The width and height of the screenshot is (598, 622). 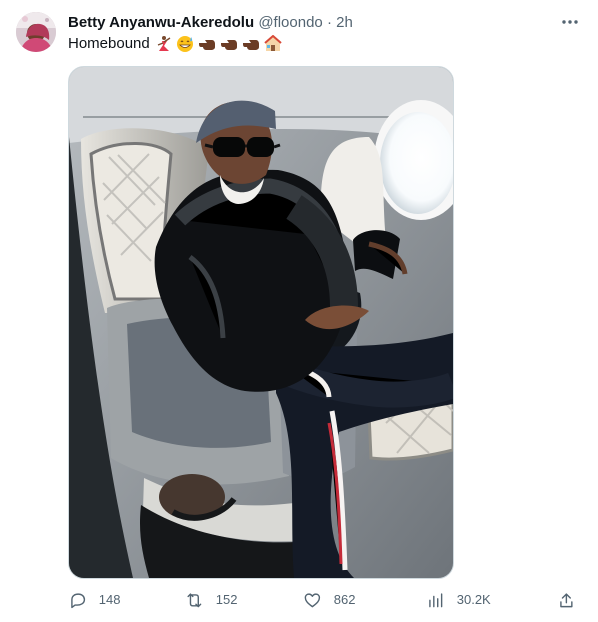 What do you see at coordinates (194, 600) in the screenshot?
I see `repost-icon` at bounding box center [194, 600].